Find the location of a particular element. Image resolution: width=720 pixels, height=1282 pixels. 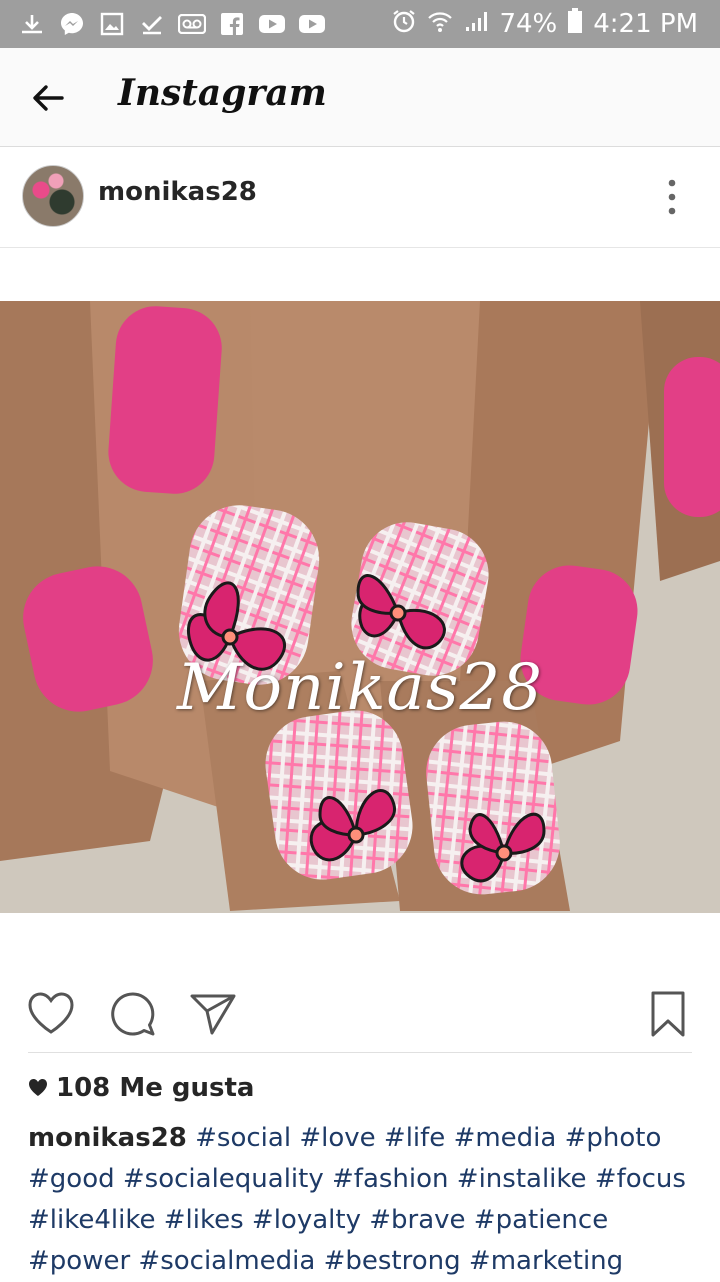

heart-filled-icon is located at coordinates (38, 1087).